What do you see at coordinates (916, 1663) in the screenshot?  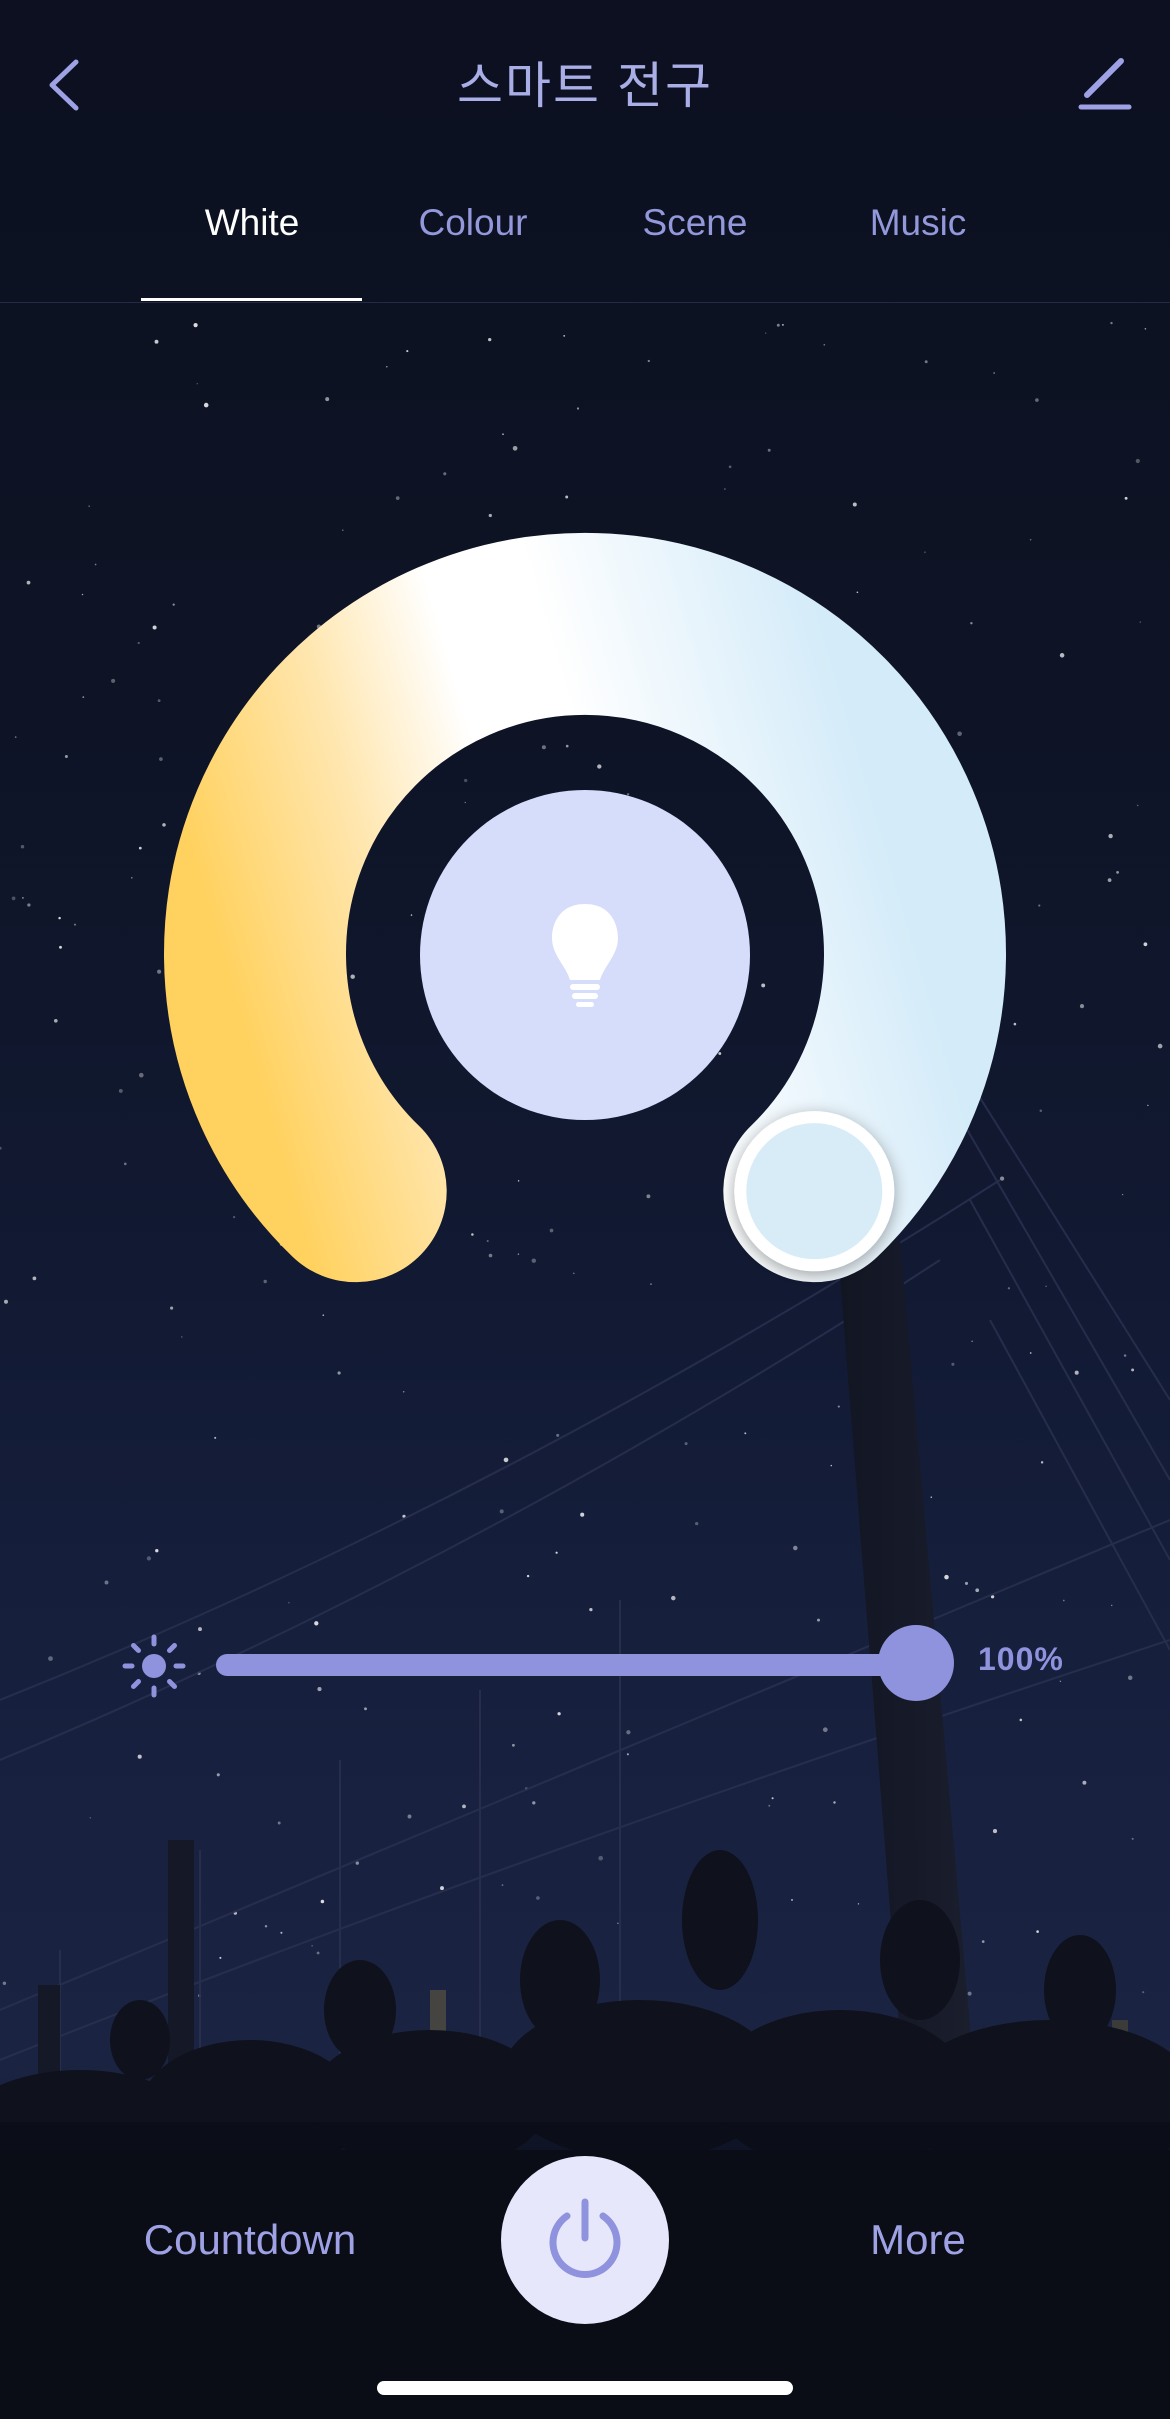 I see `brightness-slider-thumb` at bounding box center [916, 1663].